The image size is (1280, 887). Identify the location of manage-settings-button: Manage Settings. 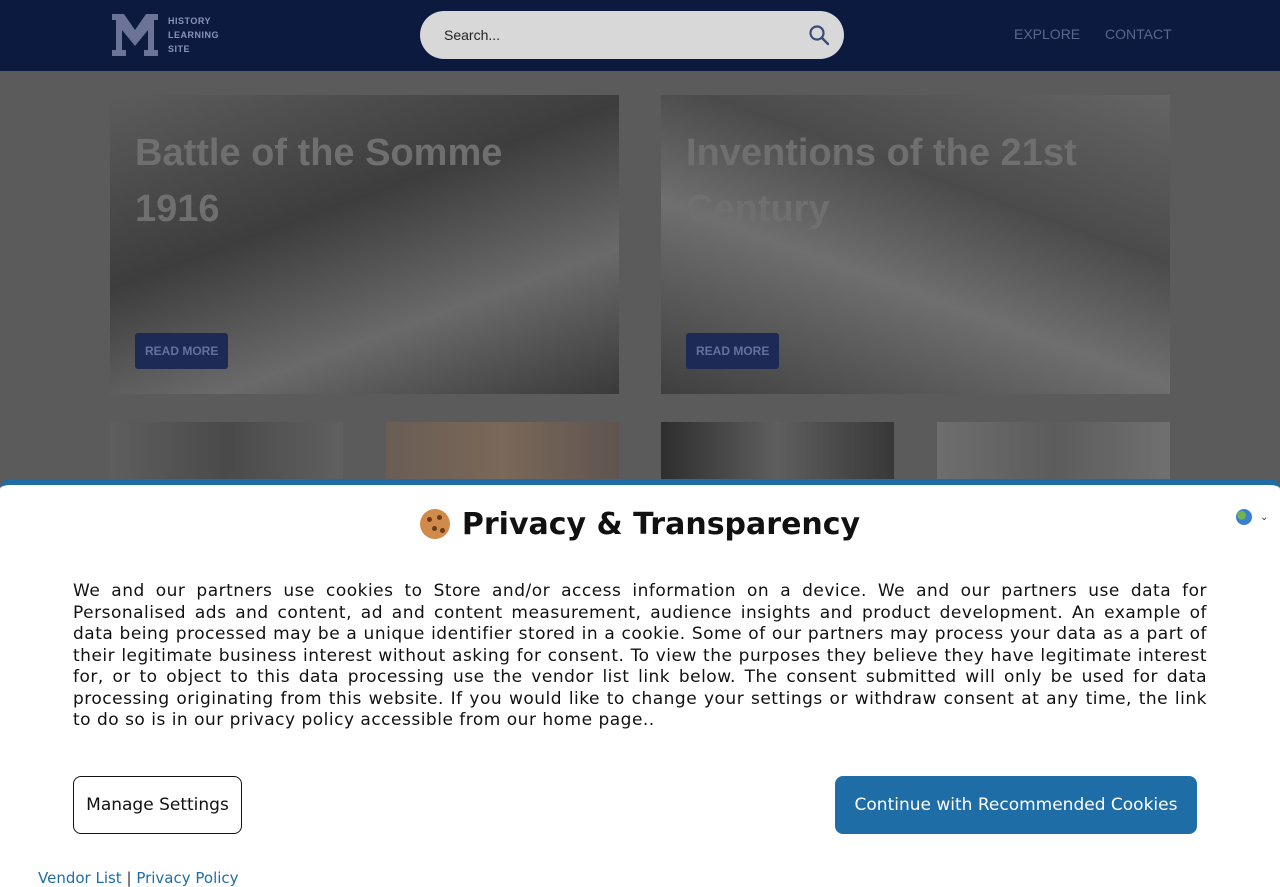
(157, 805).